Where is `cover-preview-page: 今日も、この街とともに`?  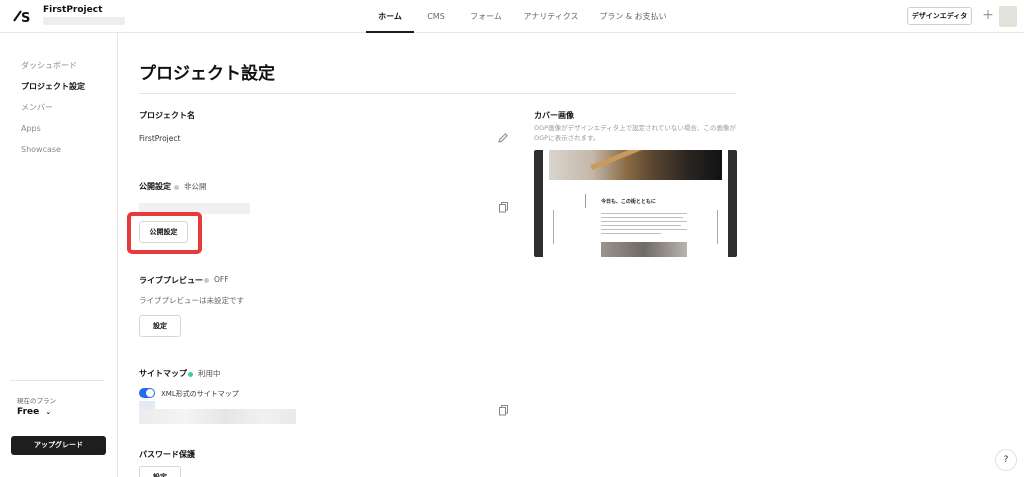 cover-preview-page: 今日も、この街とともに is located at coordinates (635, 203).